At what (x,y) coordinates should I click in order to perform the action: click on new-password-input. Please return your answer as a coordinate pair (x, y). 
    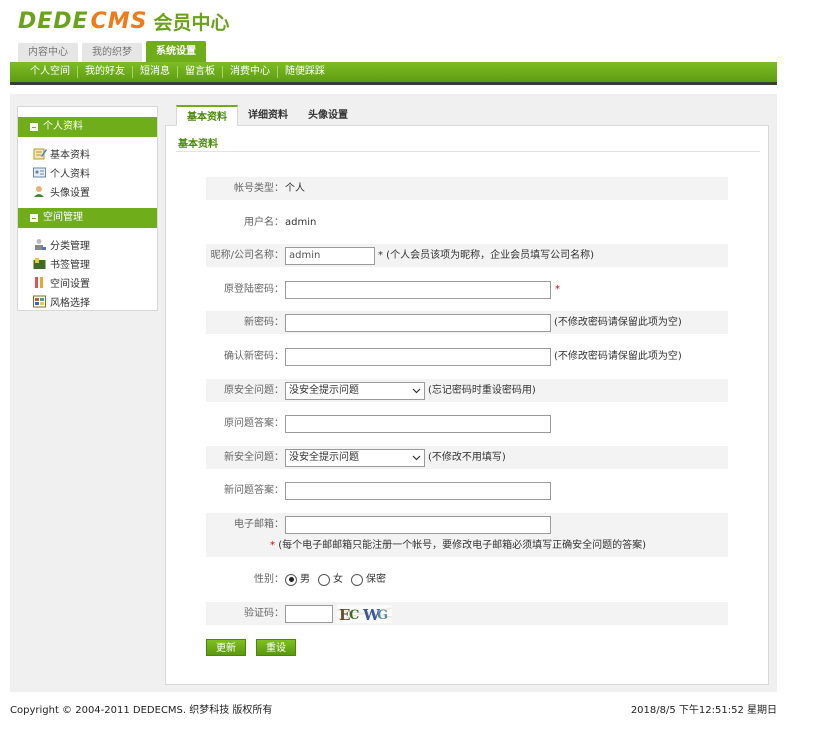
    Looking at the image, I should click on (418, 322).